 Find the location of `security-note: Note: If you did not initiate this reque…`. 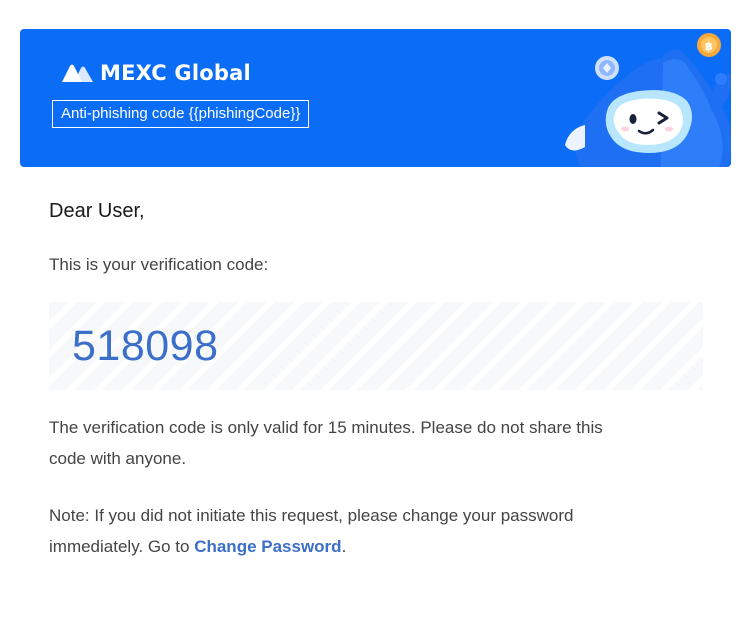

security-note: Note: If you did not initiate this reque… is located at coordinates (376, 531).